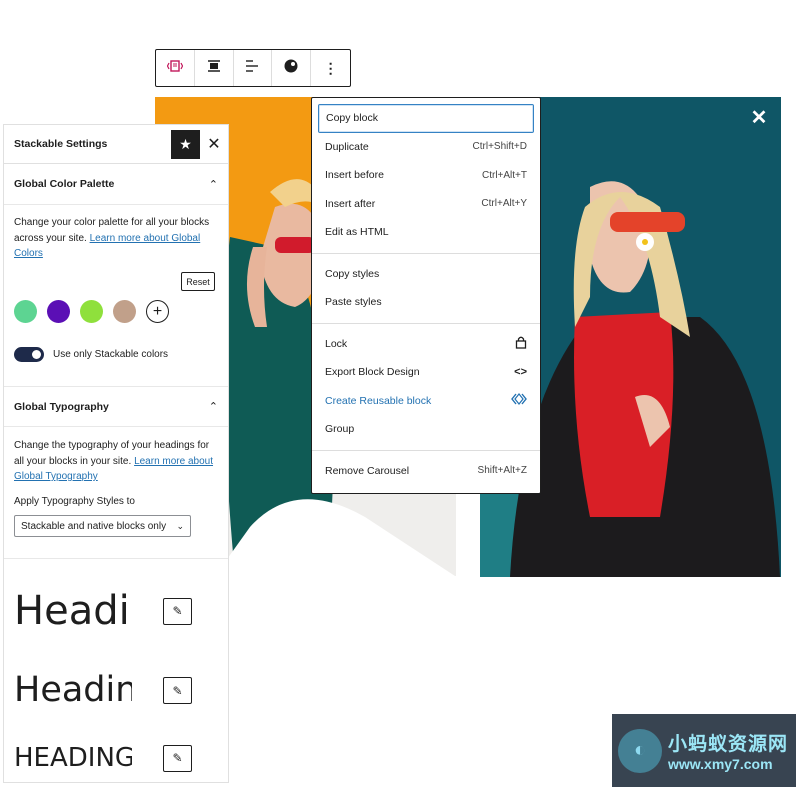  What do you see at coordinates (426, 204) in the screenshot?
I see `menu-item-insert-after: Insert after Ctrl+Alt+Y` at bounding box center [426, 204].